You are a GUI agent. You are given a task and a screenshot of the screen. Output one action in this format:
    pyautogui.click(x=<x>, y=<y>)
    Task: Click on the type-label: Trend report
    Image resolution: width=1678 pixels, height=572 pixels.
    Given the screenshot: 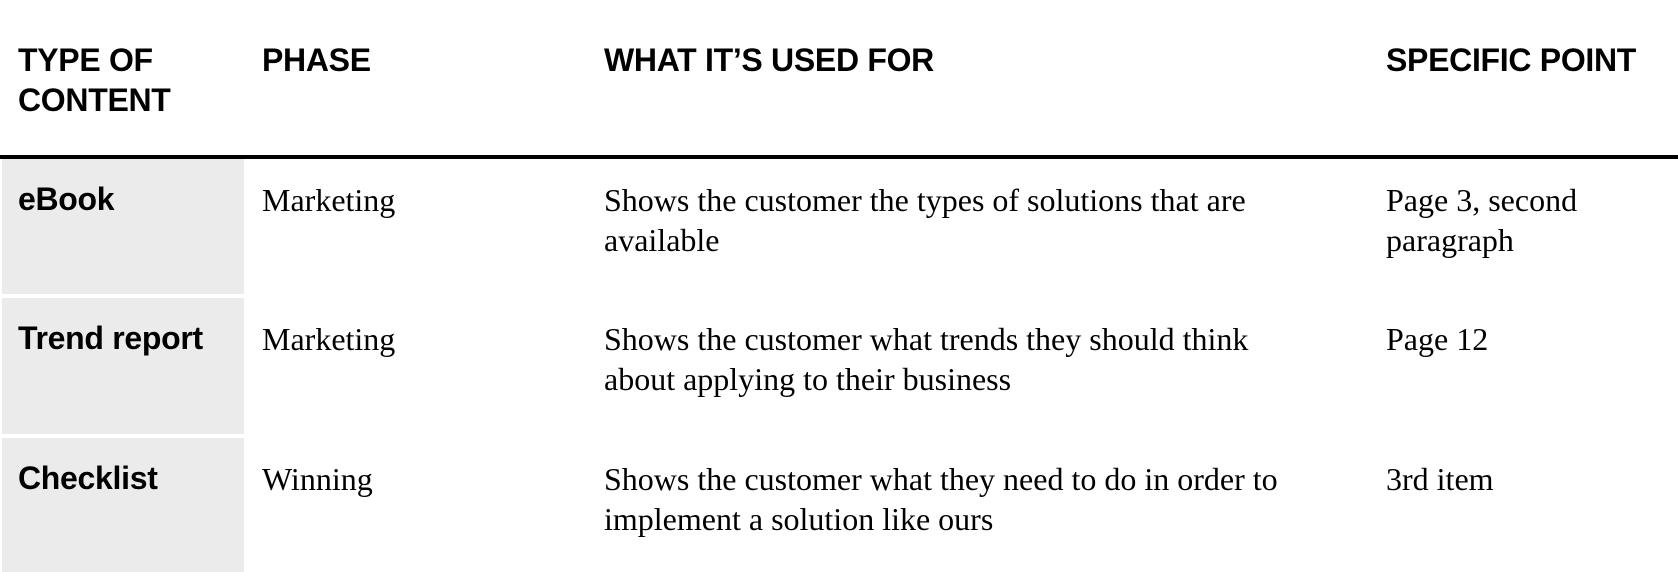 What is the action you would take?
    pyautogui.click(x=110, y=338)
    